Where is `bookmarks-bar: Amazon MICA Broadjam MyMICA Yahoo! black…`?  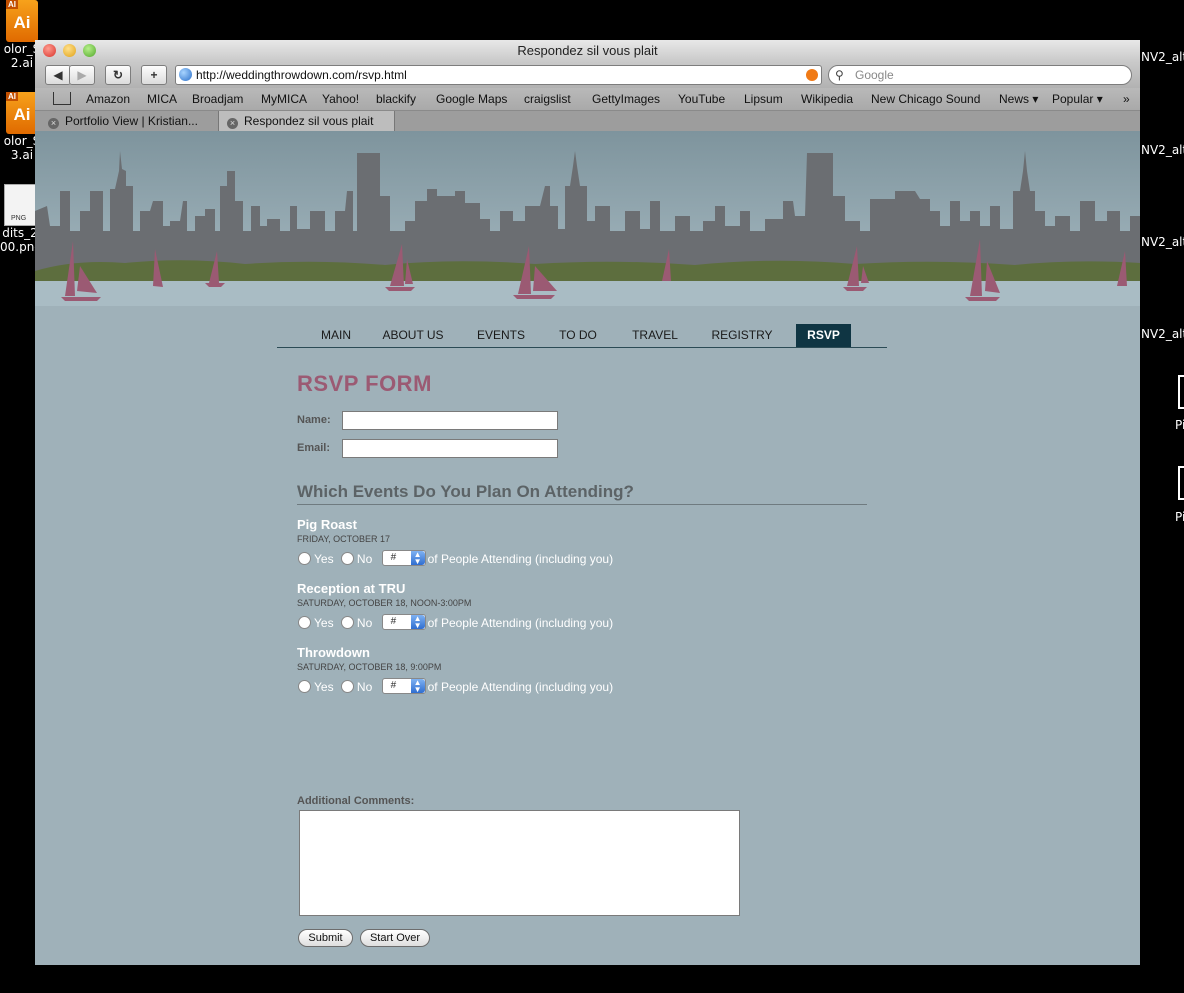 bookmarks-bar: Amazon MICA Broadjam MyMICA Yahoo! black… is located at coordinates (587, 99).